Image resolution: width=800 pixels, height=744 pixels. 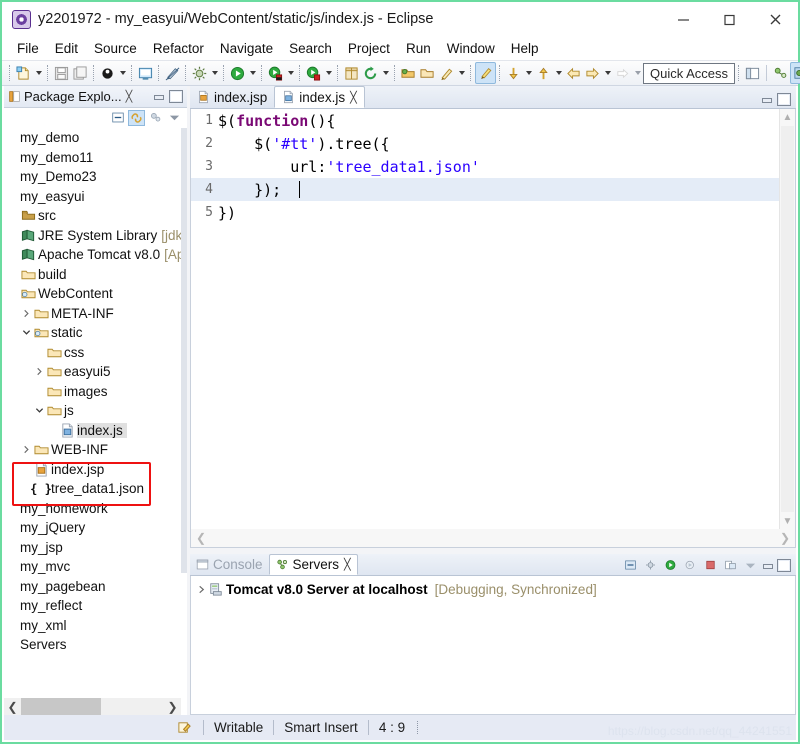 What do you see at coordinates (784, 99) in the screenshot?
I see `maximize-editor-icon` at bounding box center [784, 99].